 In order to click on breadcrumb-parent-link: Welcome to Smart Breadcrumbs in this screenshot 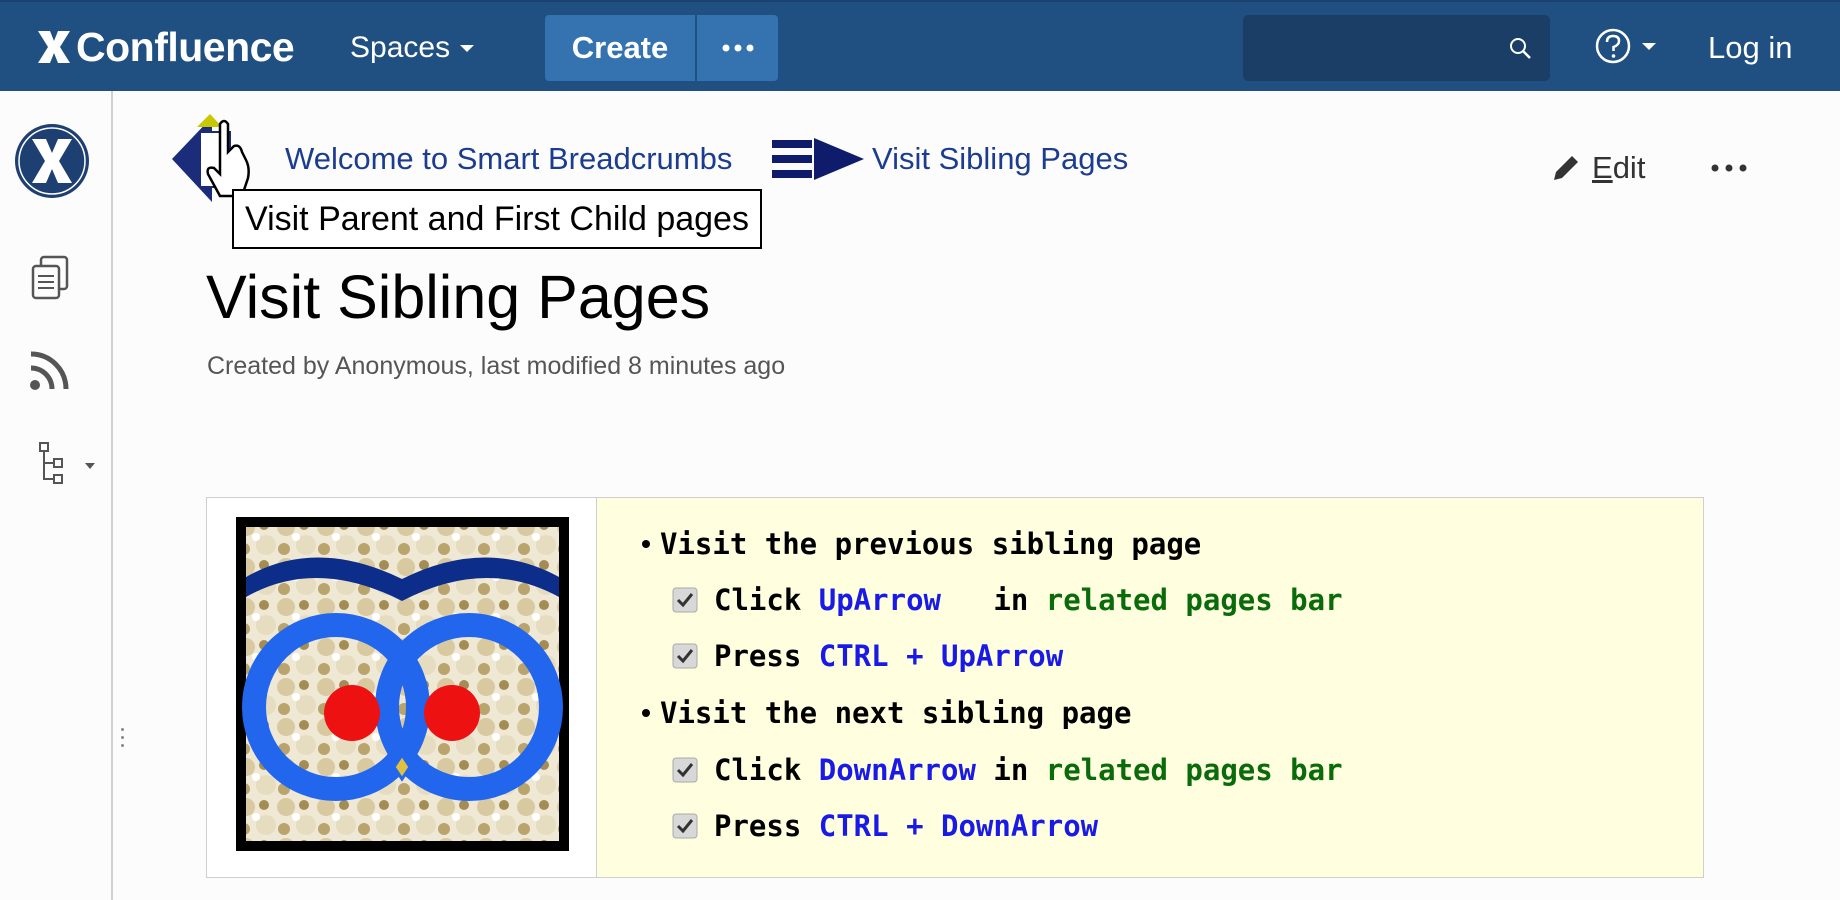, I will do `click(508, 159)`.